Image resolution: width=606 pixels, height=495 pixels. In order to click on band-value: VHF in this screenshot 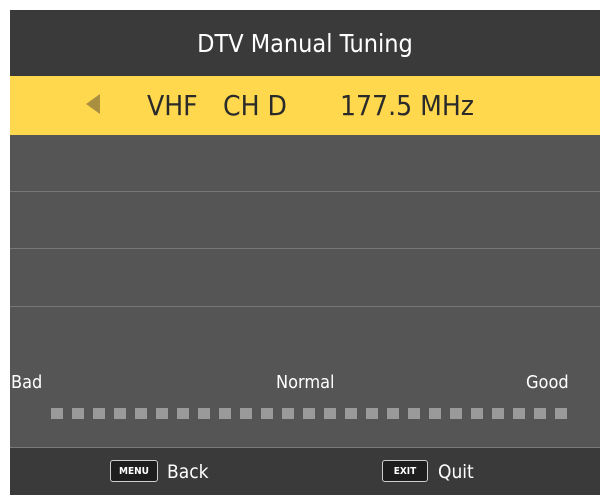, I will do `click(172, 105)`.